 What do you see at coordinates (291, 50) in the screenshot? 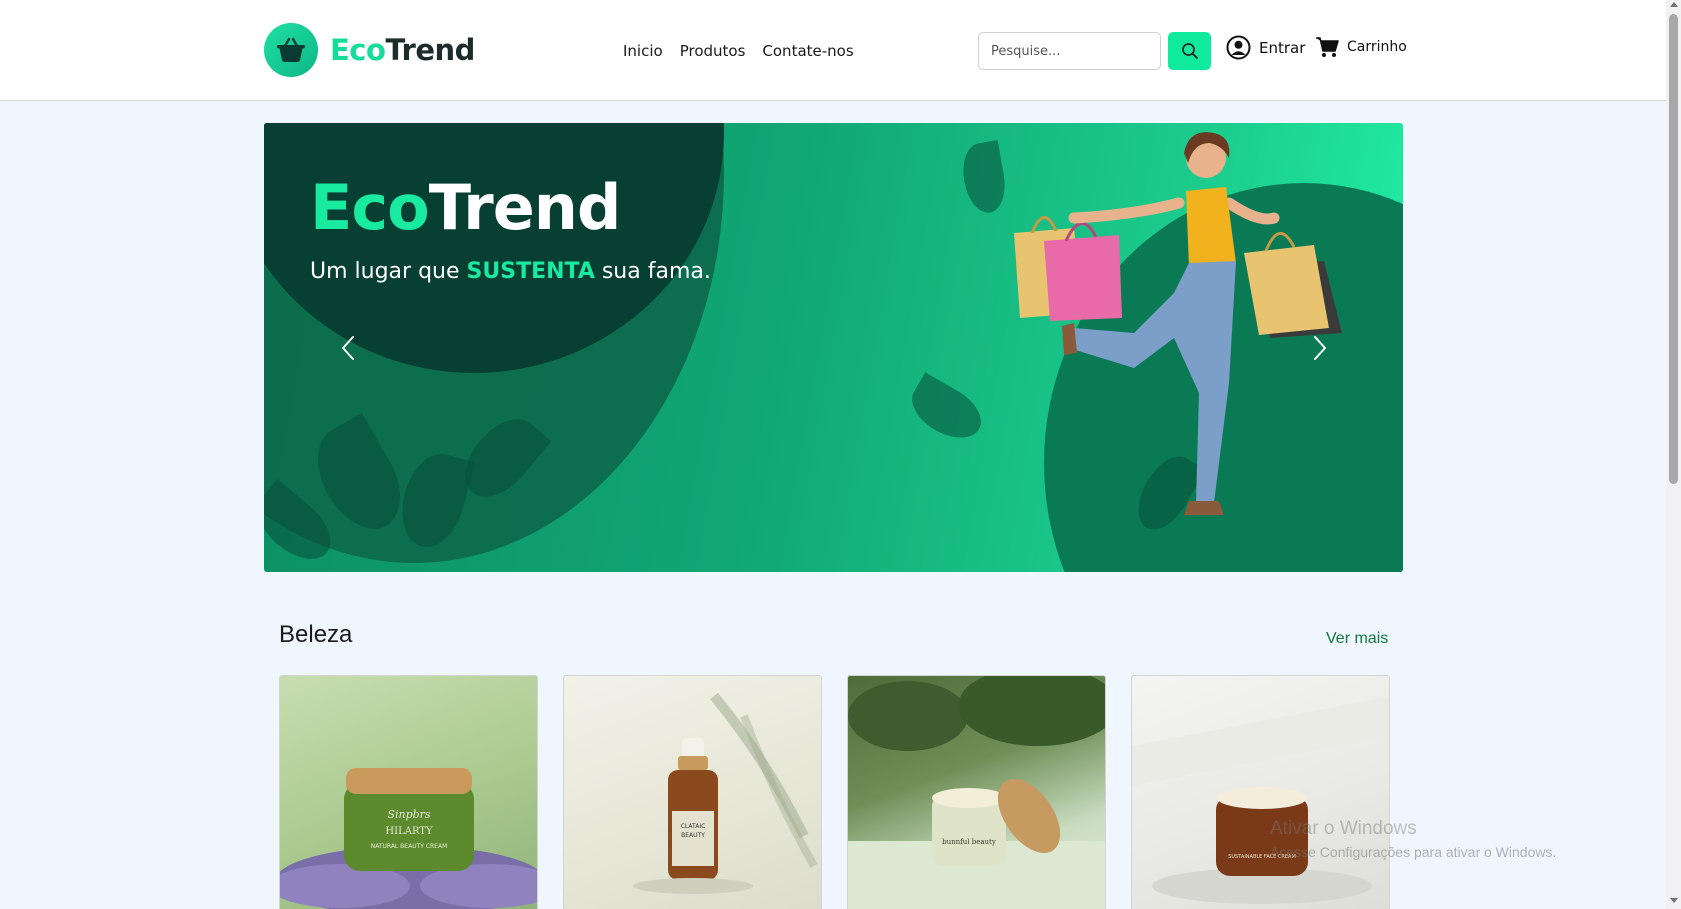
I see `basket-icon` at bounding box center [291, 50].